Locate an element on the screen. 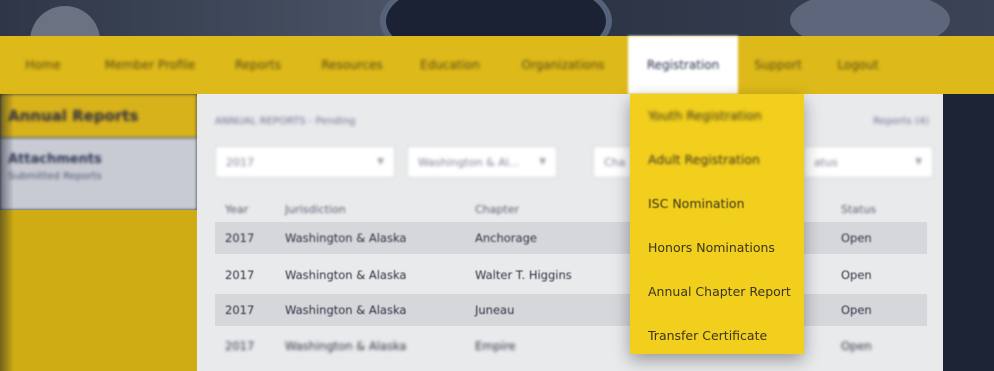  chapter-select: Cha is located at coordinates (613, 162).